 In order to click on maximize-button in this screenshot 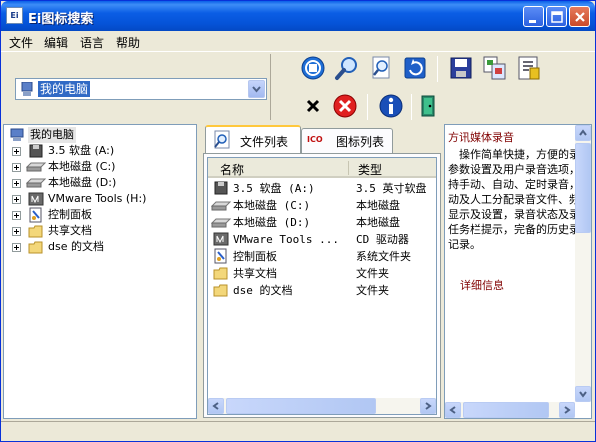, I will do `click(556, 16)`.